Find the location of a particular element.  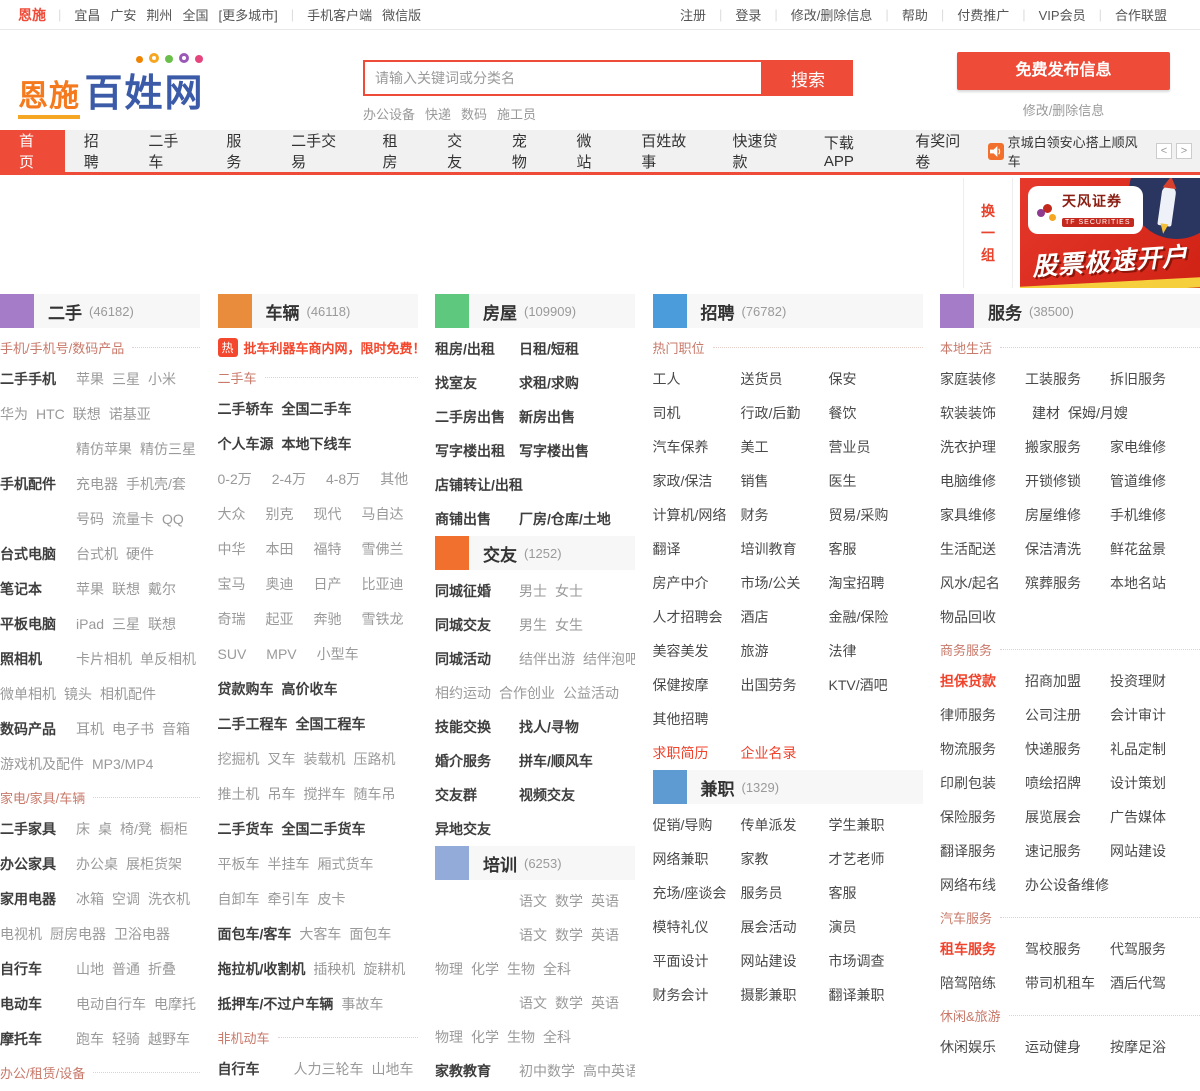

category-link: 翻译 is located at coordinates (697, 549).